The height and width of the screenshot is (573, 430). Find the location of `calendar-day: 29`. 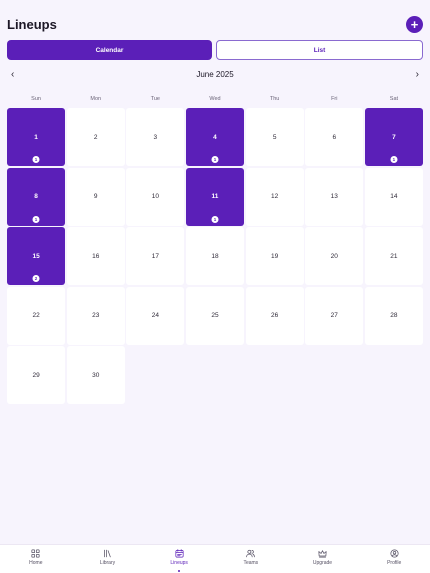

calendar-day: 29 is located at coordinates (36, 375).